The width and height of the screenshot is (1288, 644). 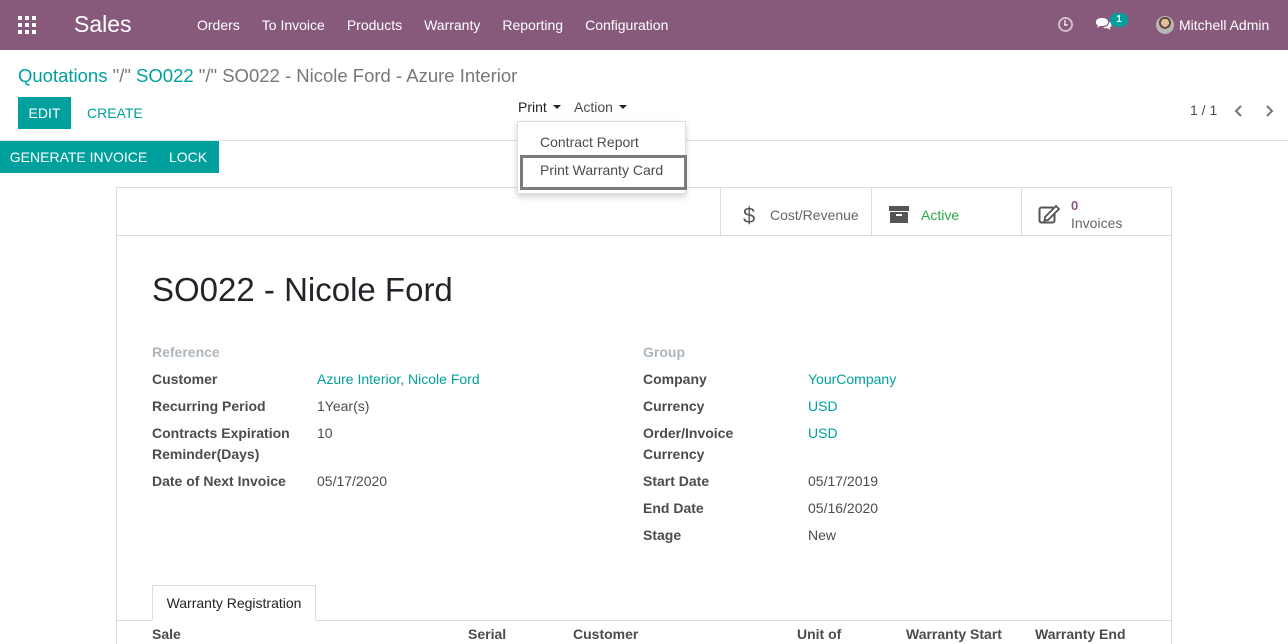 I want to click on expiration-reminder-label-line2: Reminder(Days), so click(x=206, y=454).